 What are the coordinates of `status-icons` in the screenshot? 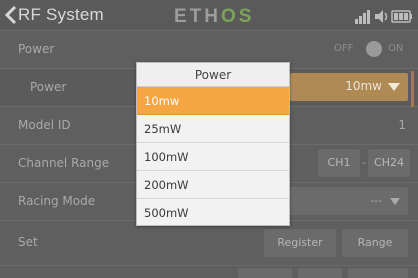 It's located at (384, 16).